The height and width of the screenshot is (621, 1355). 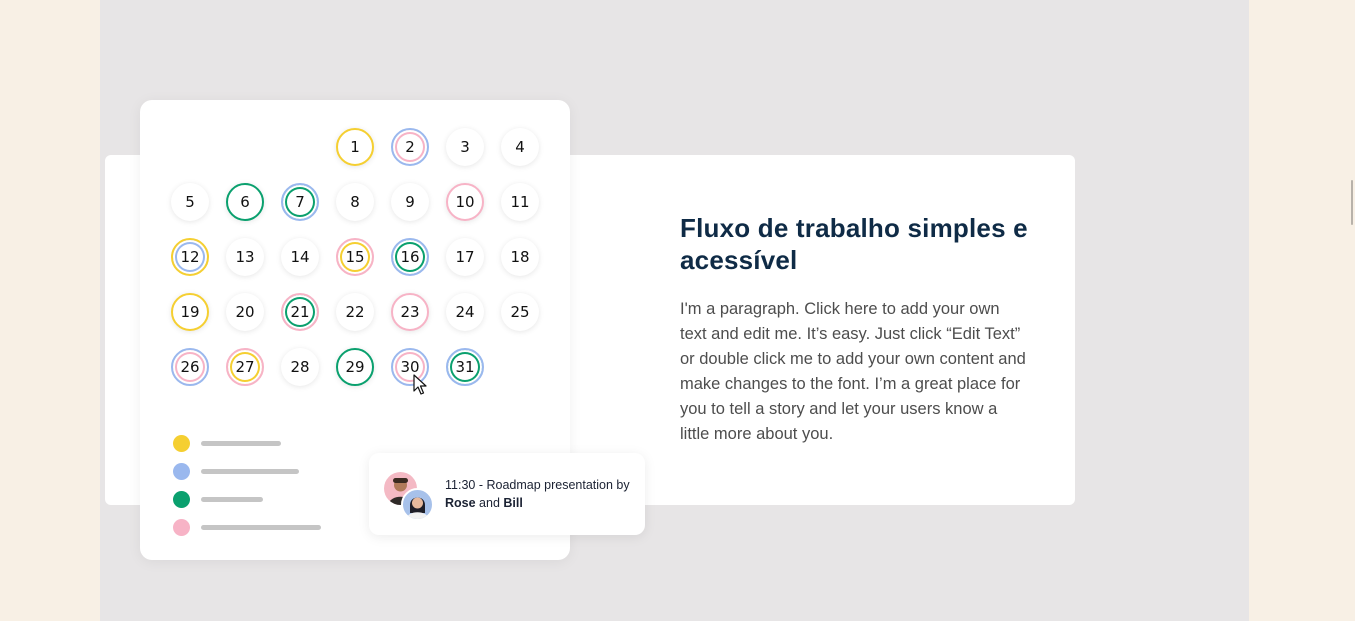 I want to click on calendar-day: 24, so click(x=465, y=312).